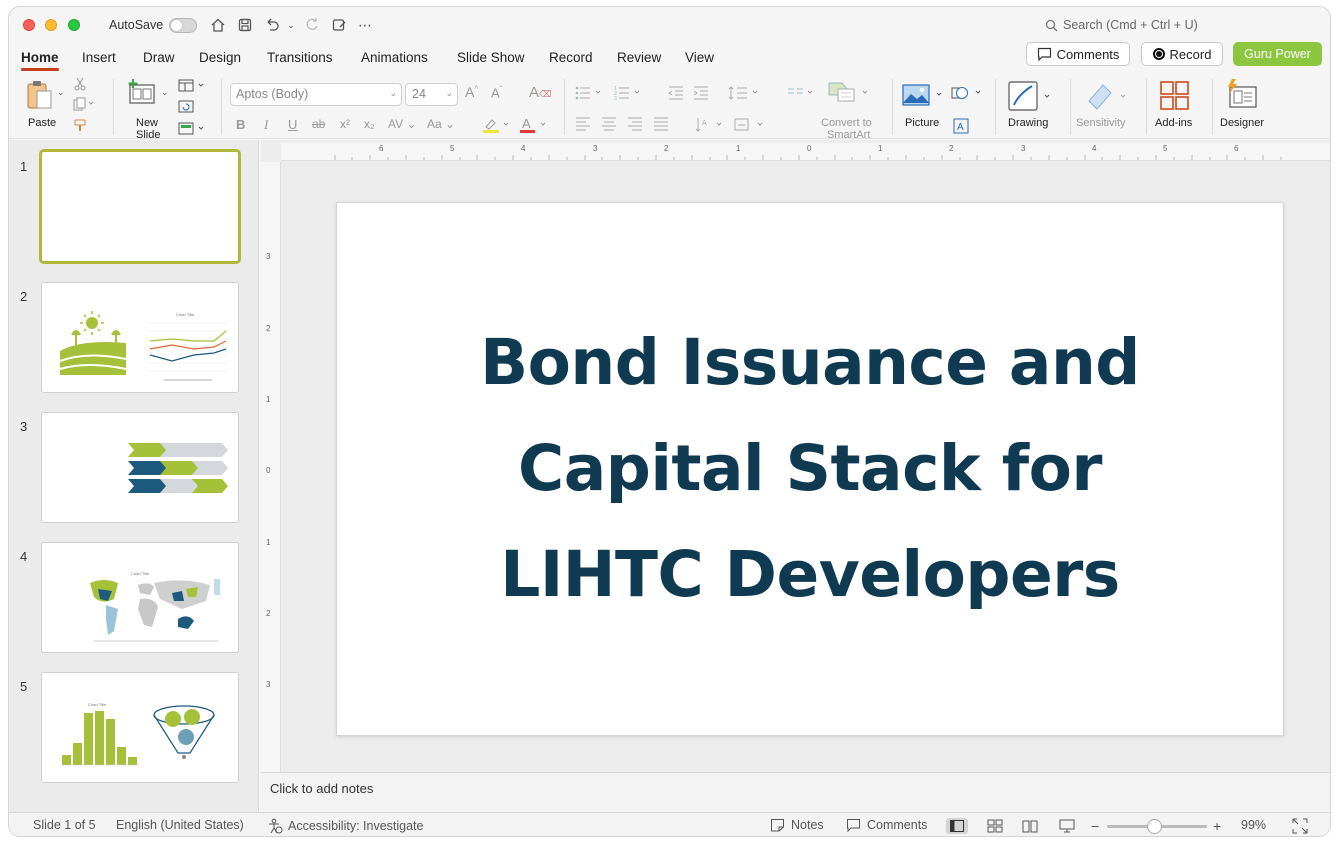  Describe the element at coordinates (497, 126) in the screenshot. I see `highlight-icon` at that location.